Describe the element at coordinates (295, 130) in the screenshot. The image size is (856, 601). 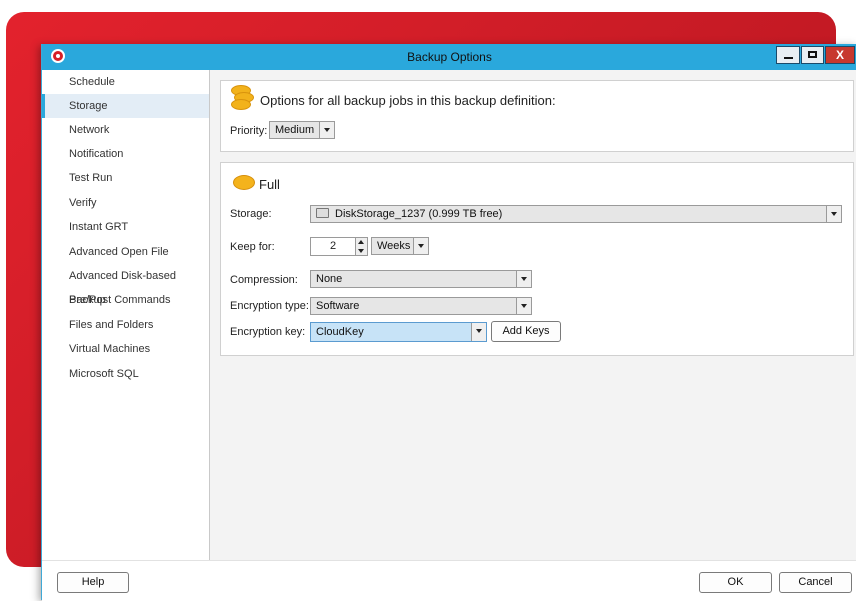
I see `priority-value: Medium` at that location.